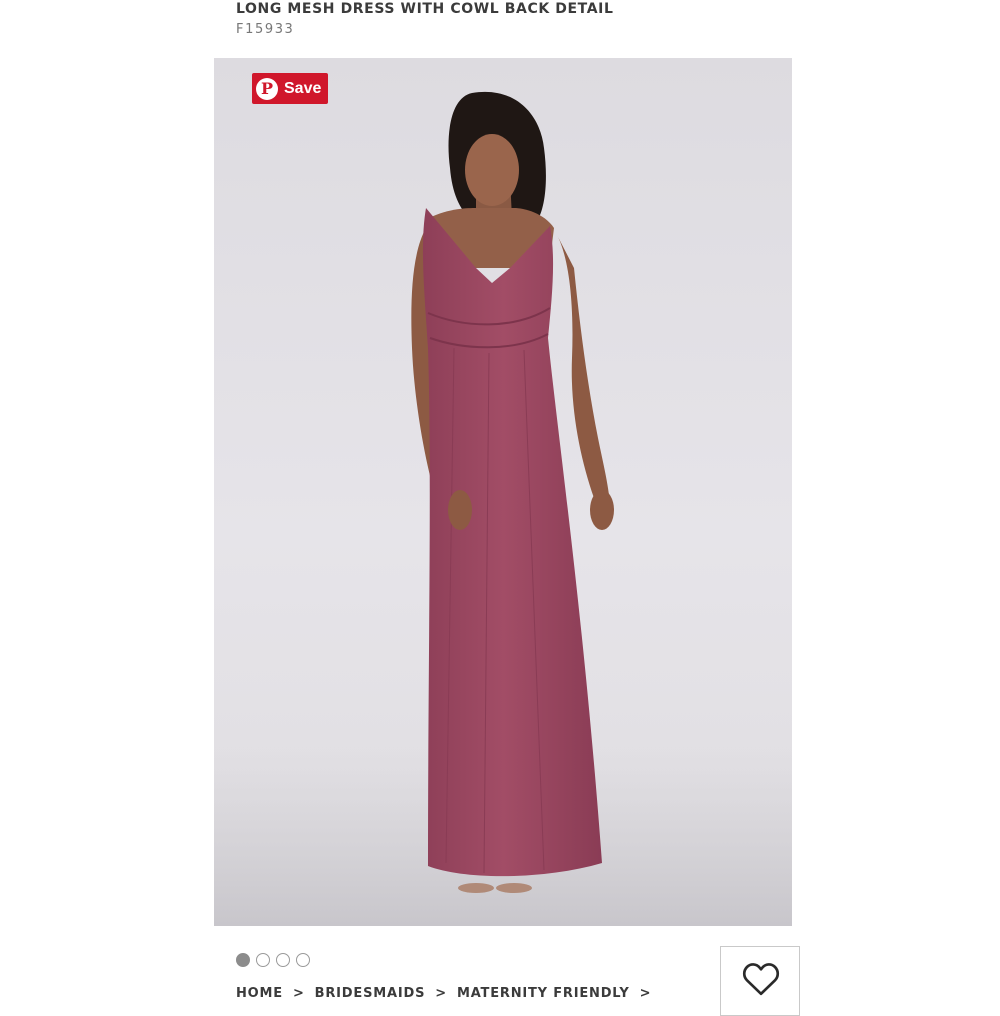 The image size is (1000, 1016). I want to click on pinterest-save-button: P Save, so click(290, 88).